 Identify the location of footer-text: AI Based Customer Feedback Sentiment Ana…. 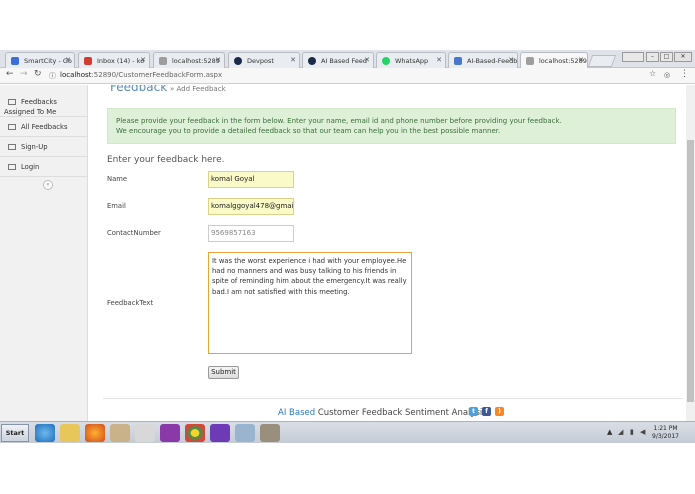
(382, 413).